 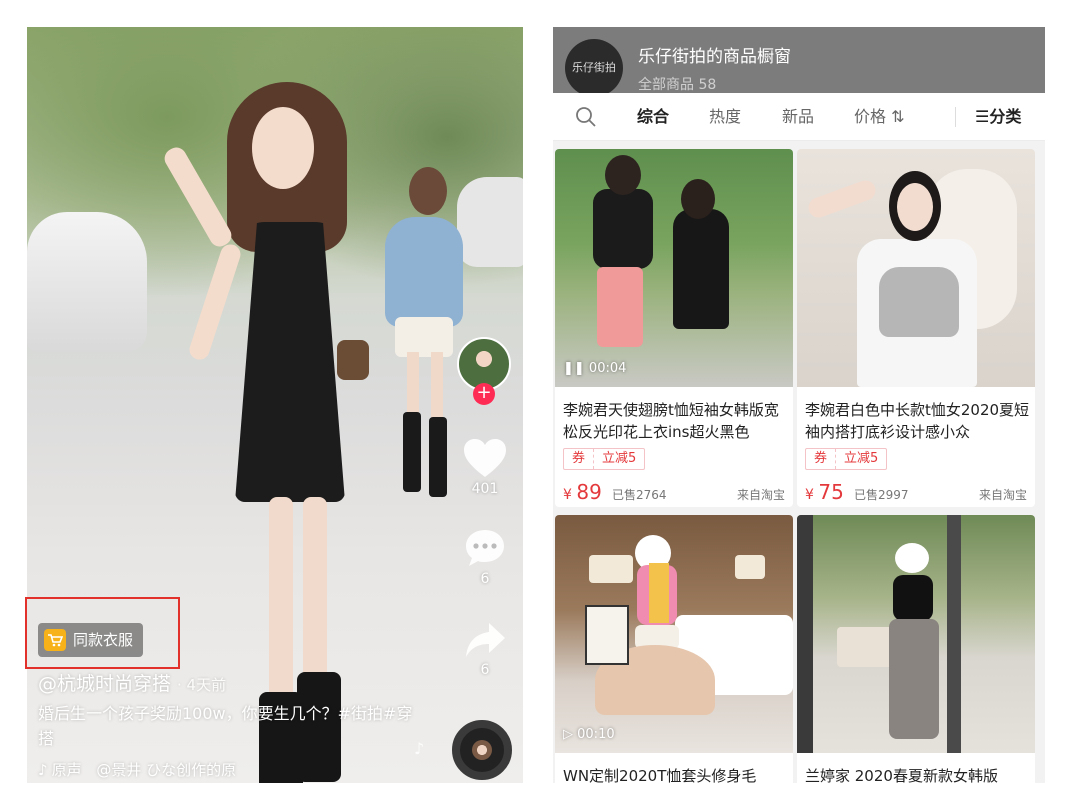 I want to click on sold-count: 已售2997, so click(x=881, y=495).